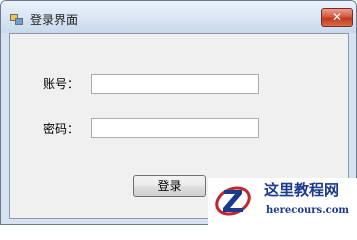 The height and width of the screenshot is (240, 357). Describe the element at coordinates (169, 186) in the screenshot. I see `login-button: 登录` at that location.